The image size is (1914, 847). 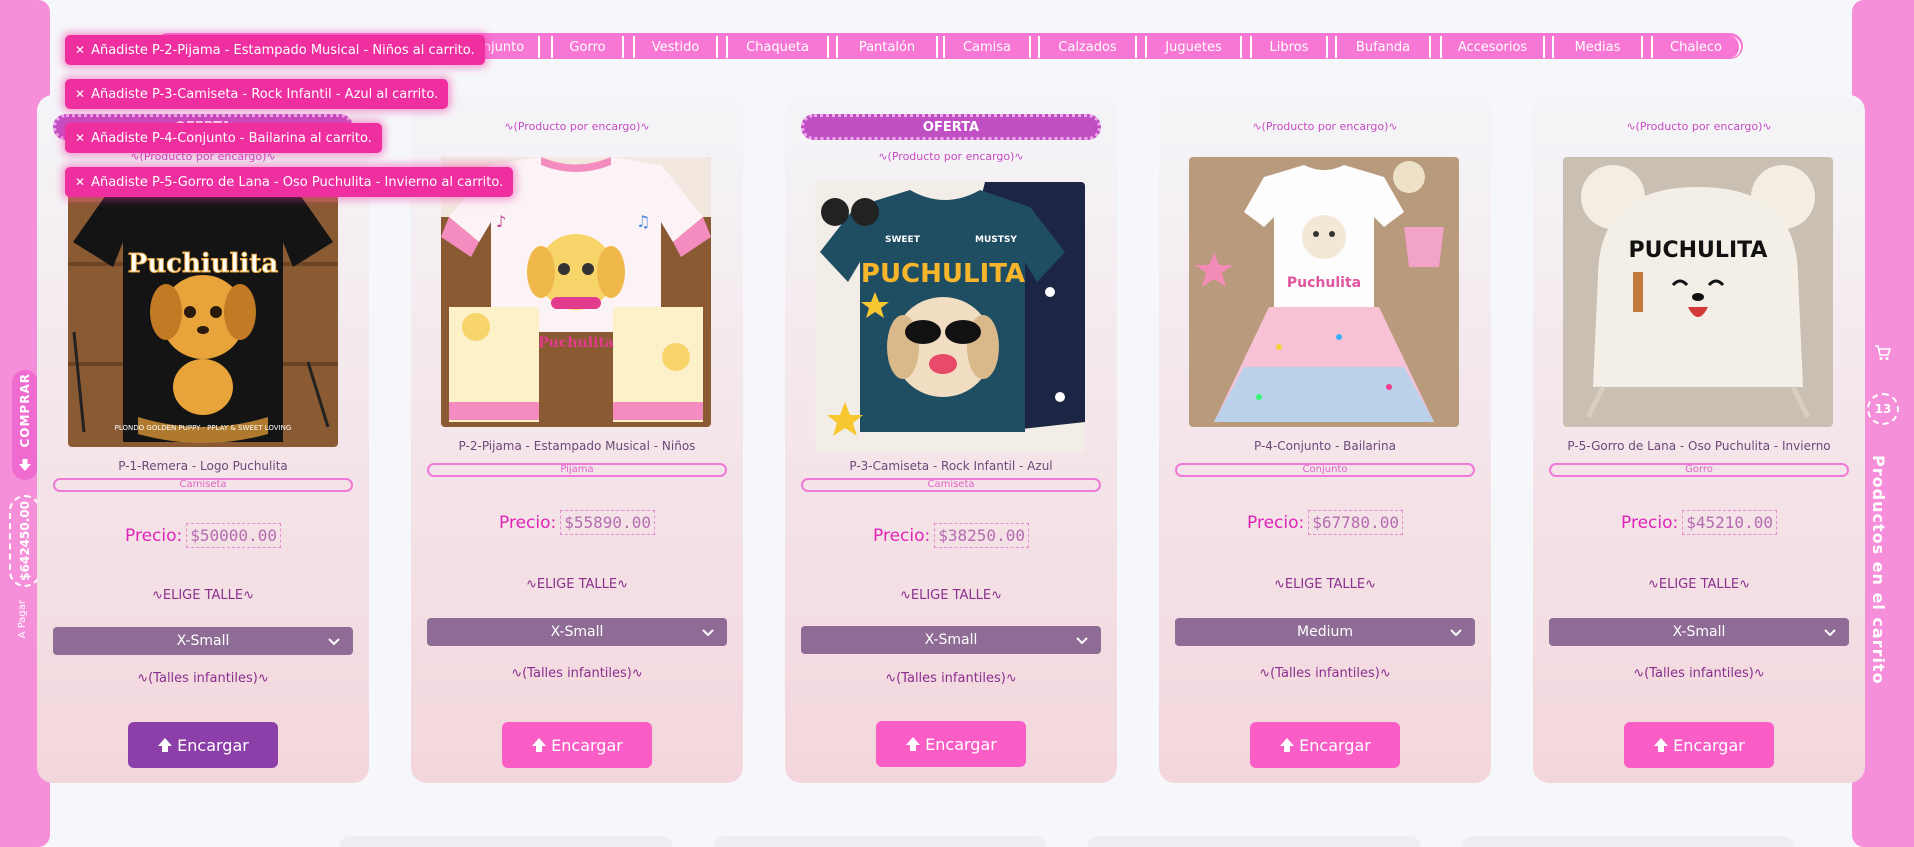 What do you see at coordinates (1355, 522) in the screenshot?
I see `price-value: $67780.00` at bounding box center [1355, 522].